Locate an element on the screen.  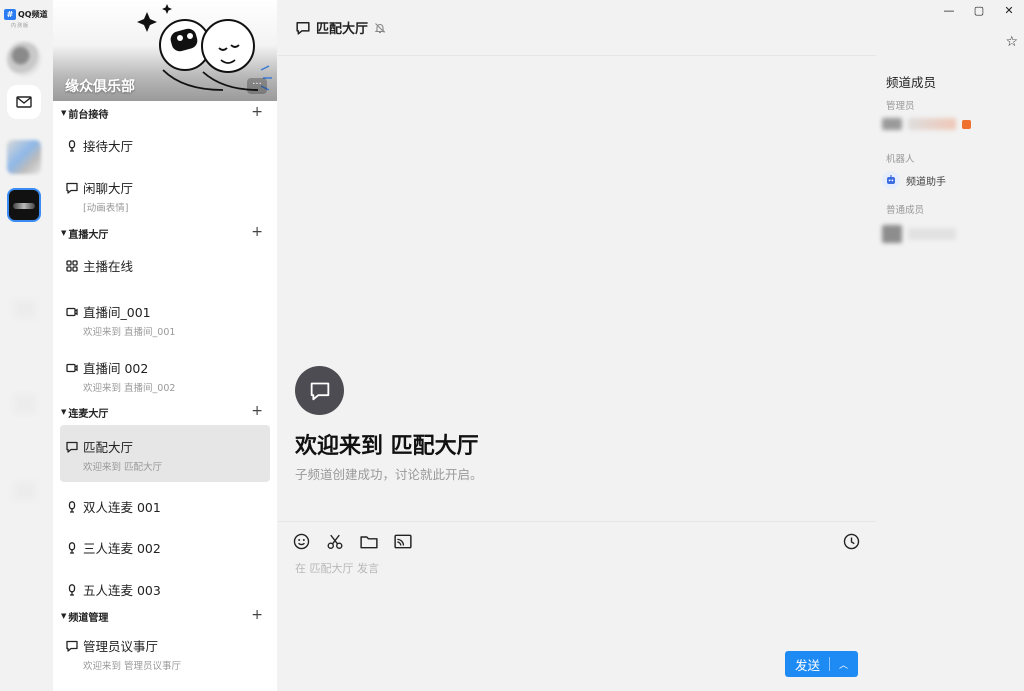
category-header: ▼ 前台接待 + is located at coordinates (165, 113).